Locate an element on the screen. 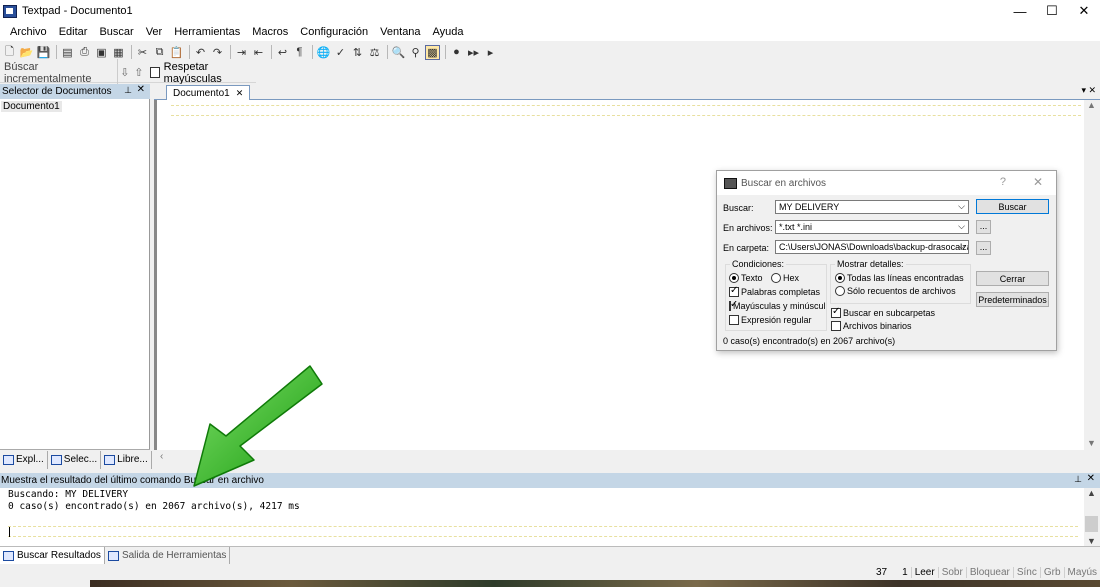 This screenshot has height=587, width=1100. menu-buscar: Buscar is located at coordinates (116, 32).